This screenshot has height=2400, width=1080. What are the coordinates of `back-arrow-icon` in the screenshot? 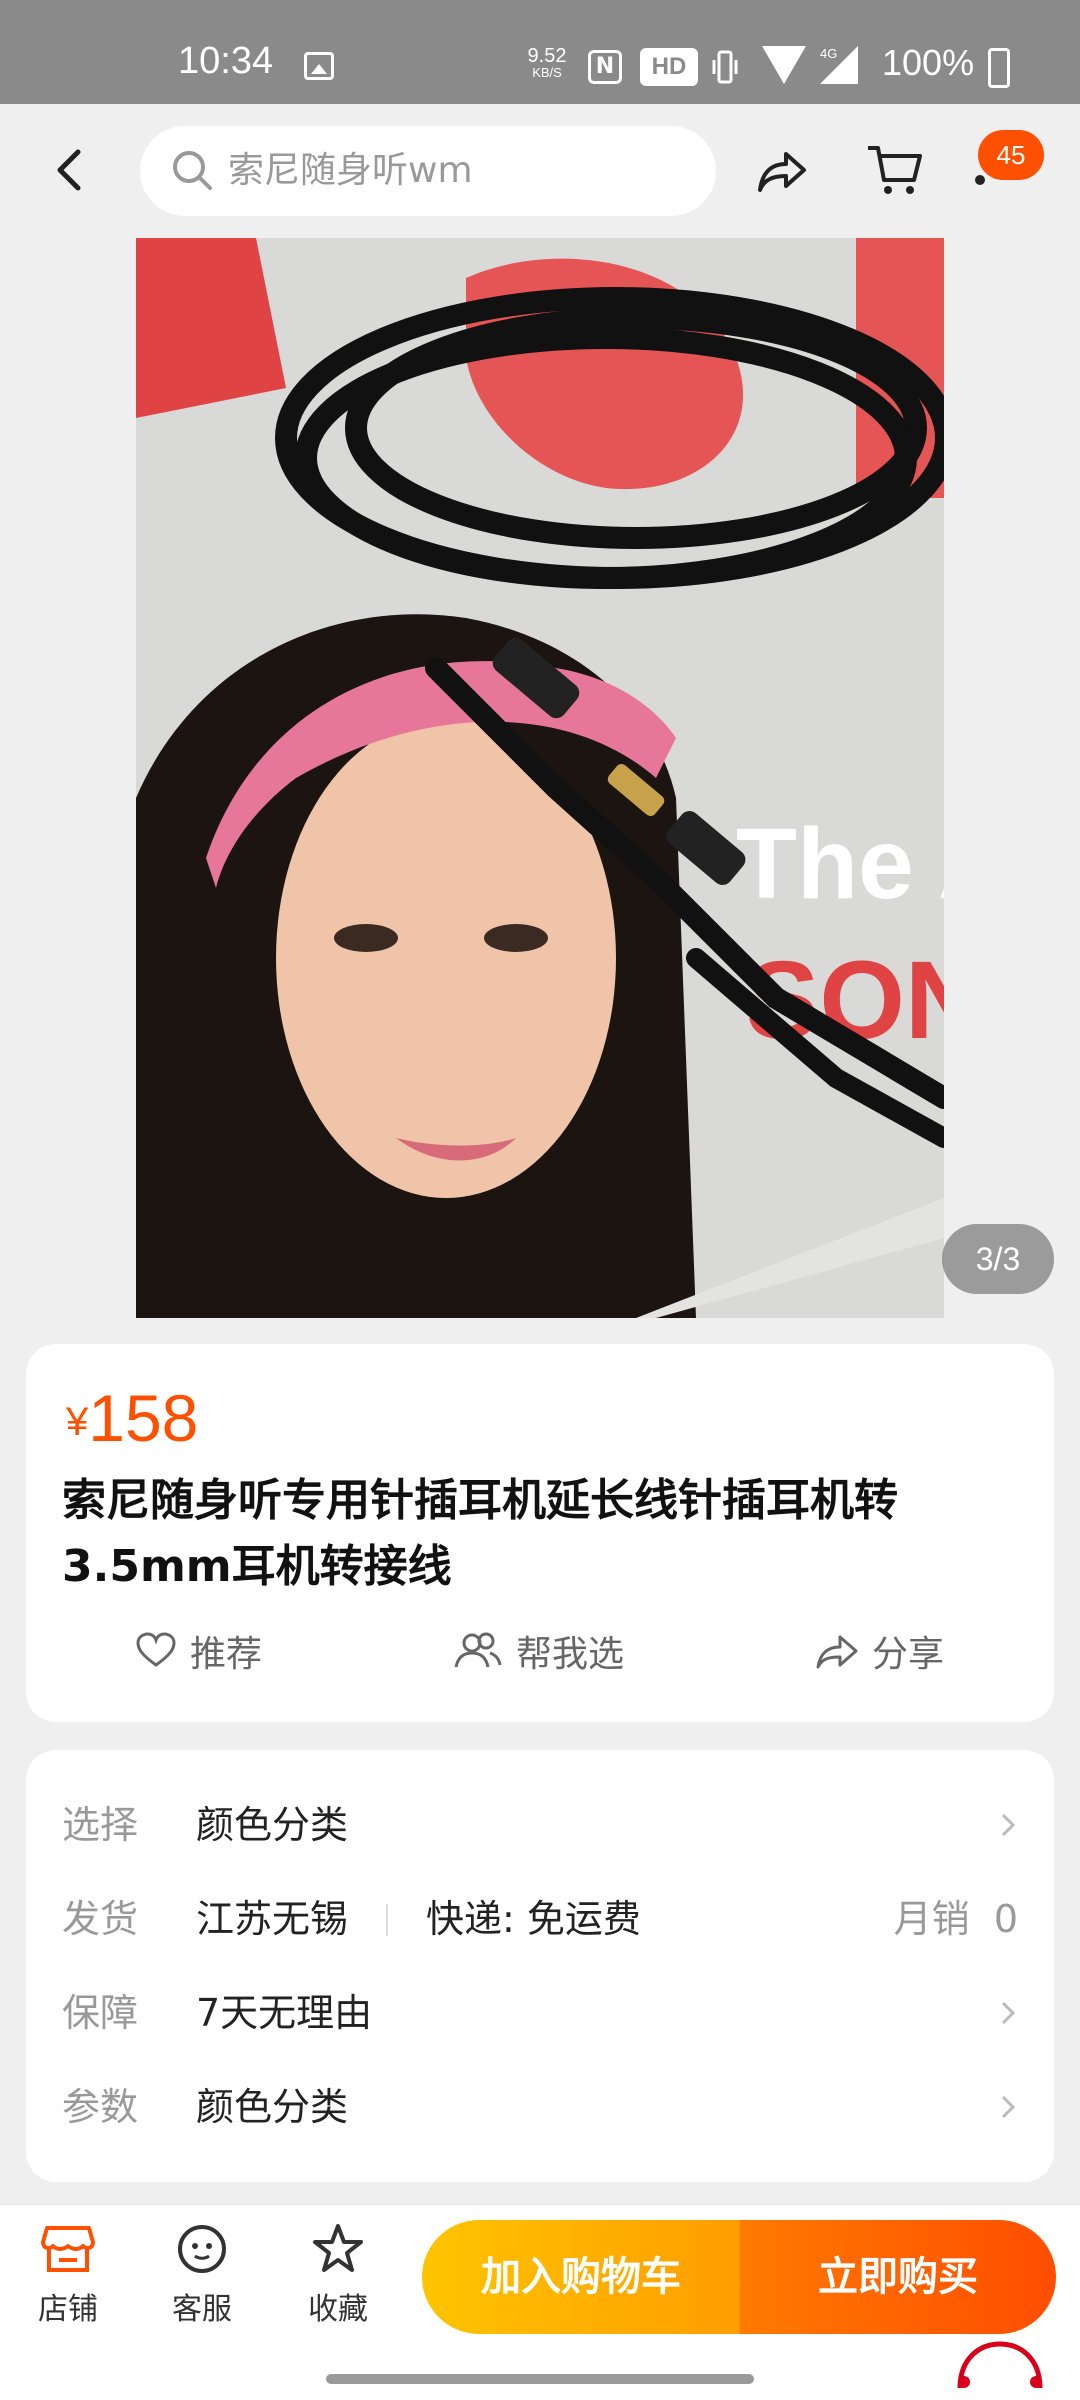 It's located at (71, 170).